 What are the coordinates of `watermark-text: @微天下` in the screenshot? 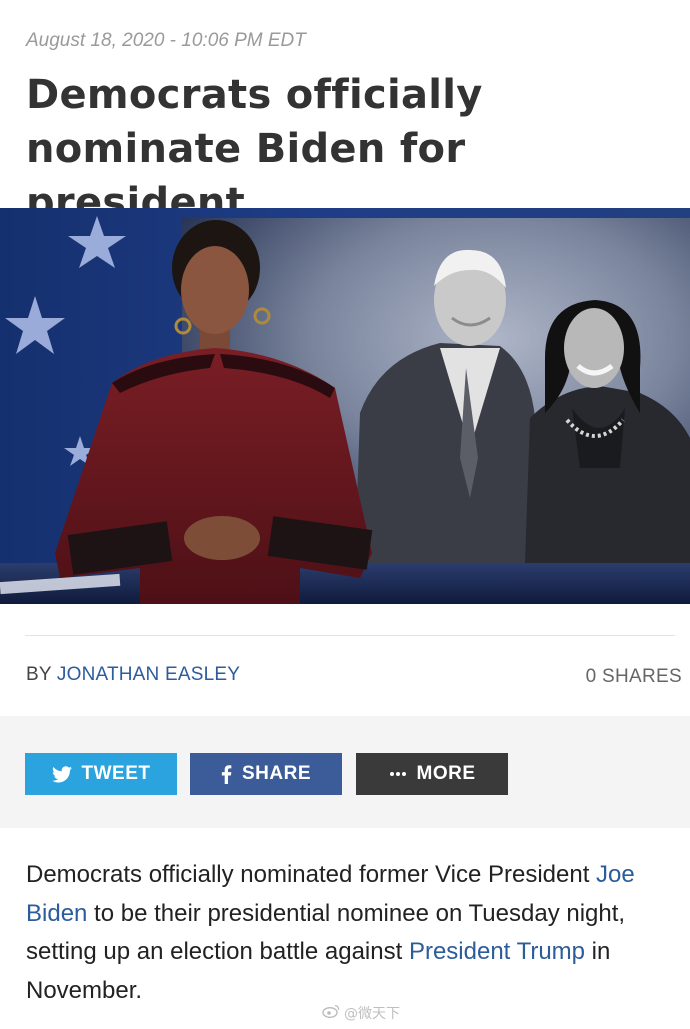 It's located at (372, 1014).